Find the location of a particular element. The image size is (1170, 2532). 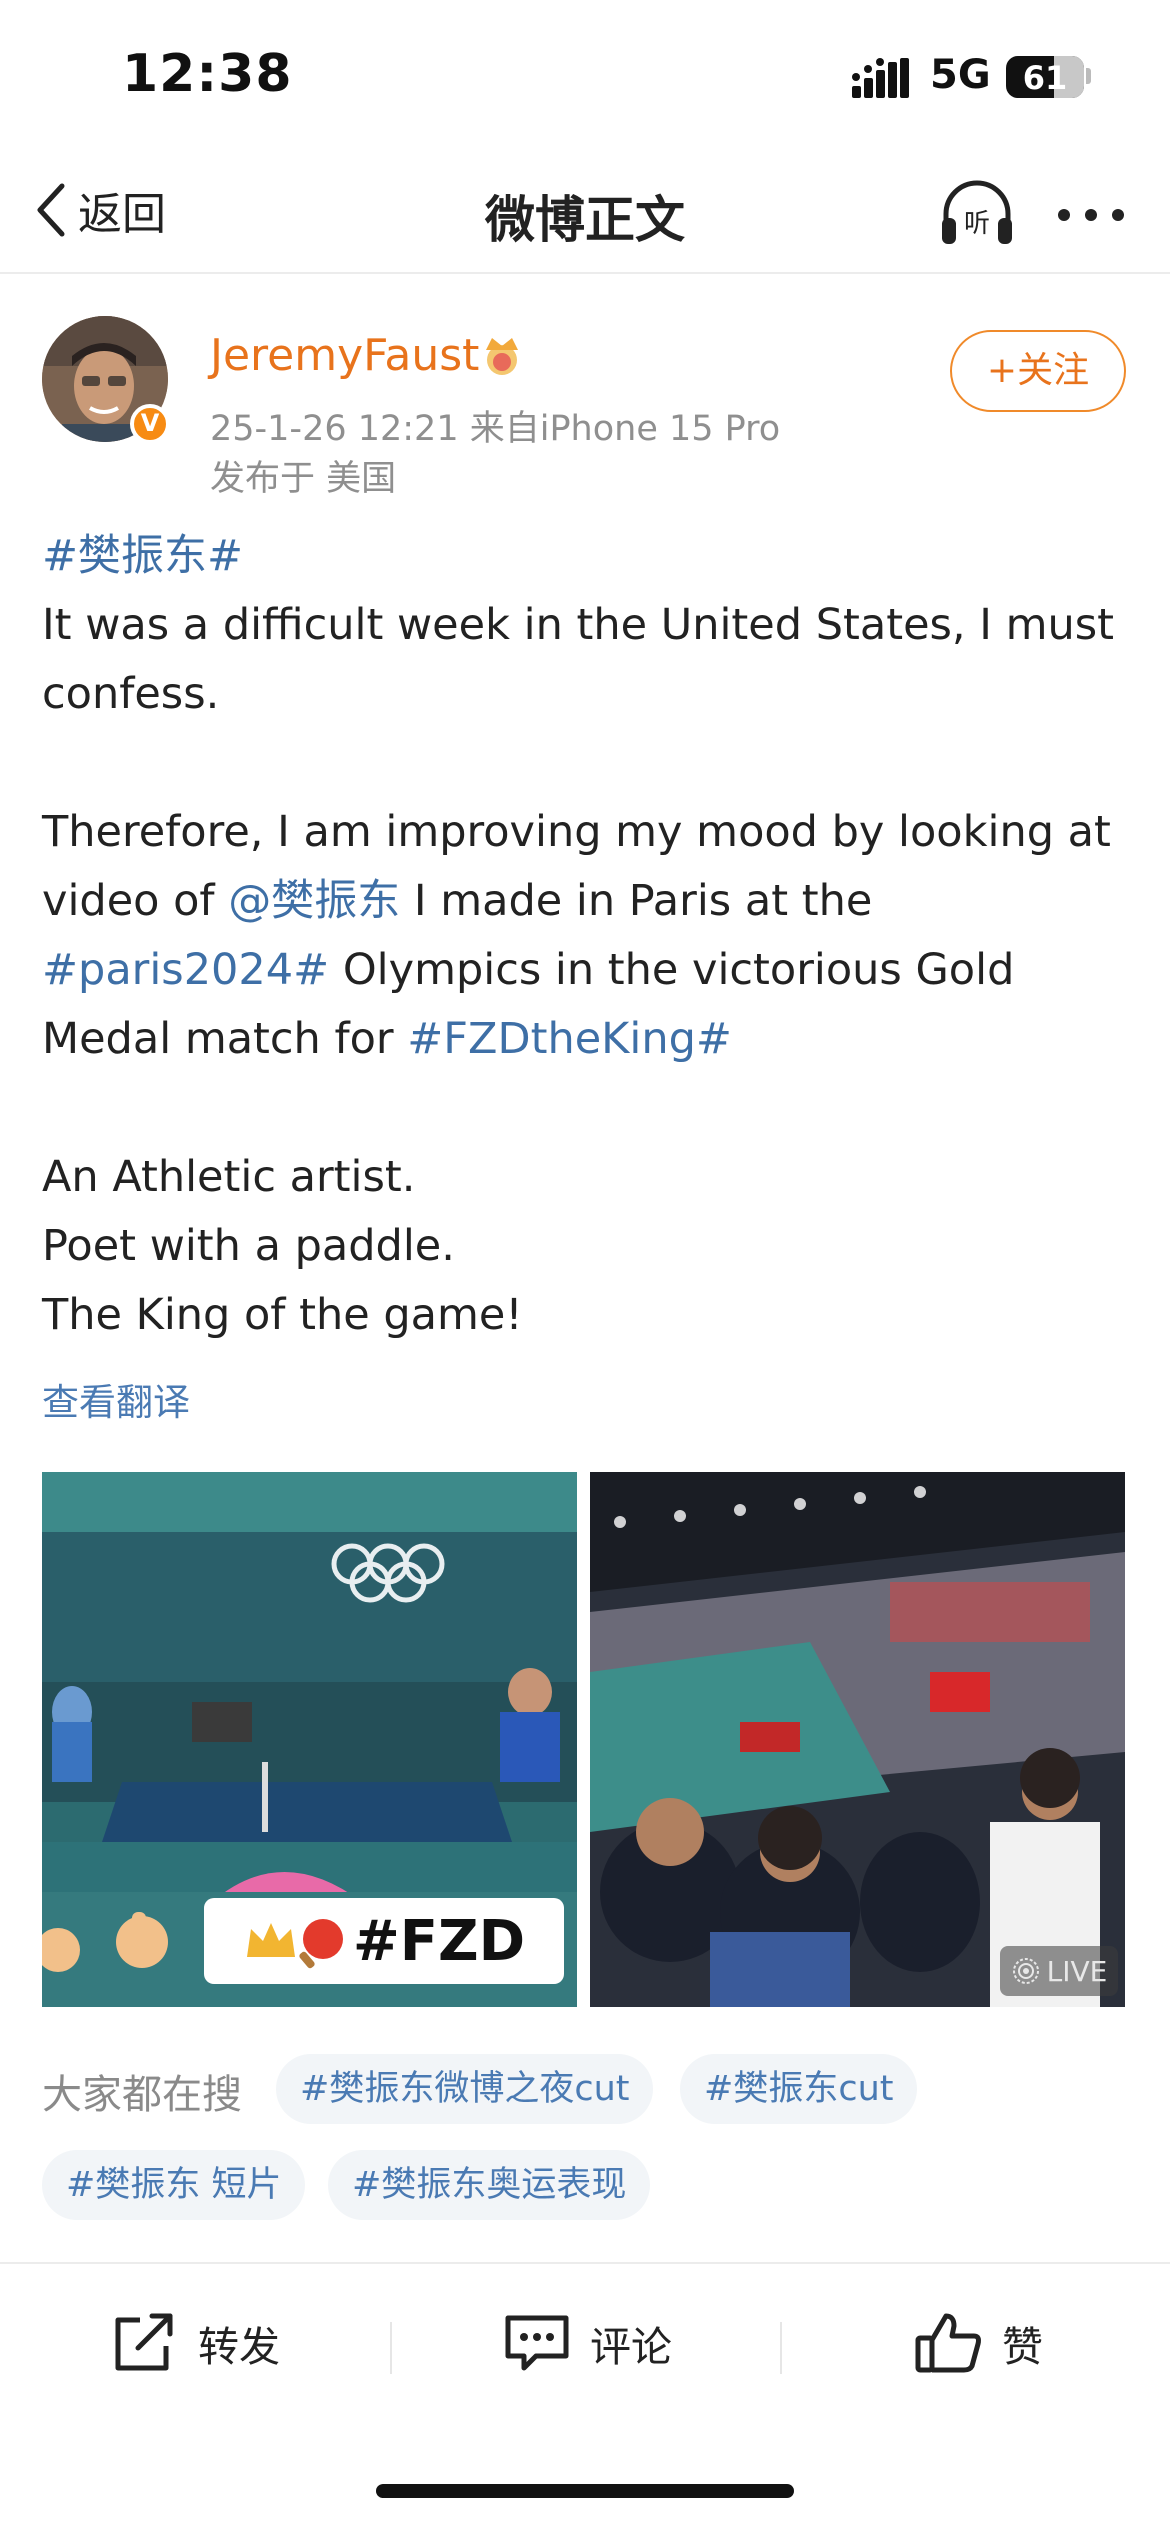

comment-bubble-icon is located at coordinates (537, 2343).